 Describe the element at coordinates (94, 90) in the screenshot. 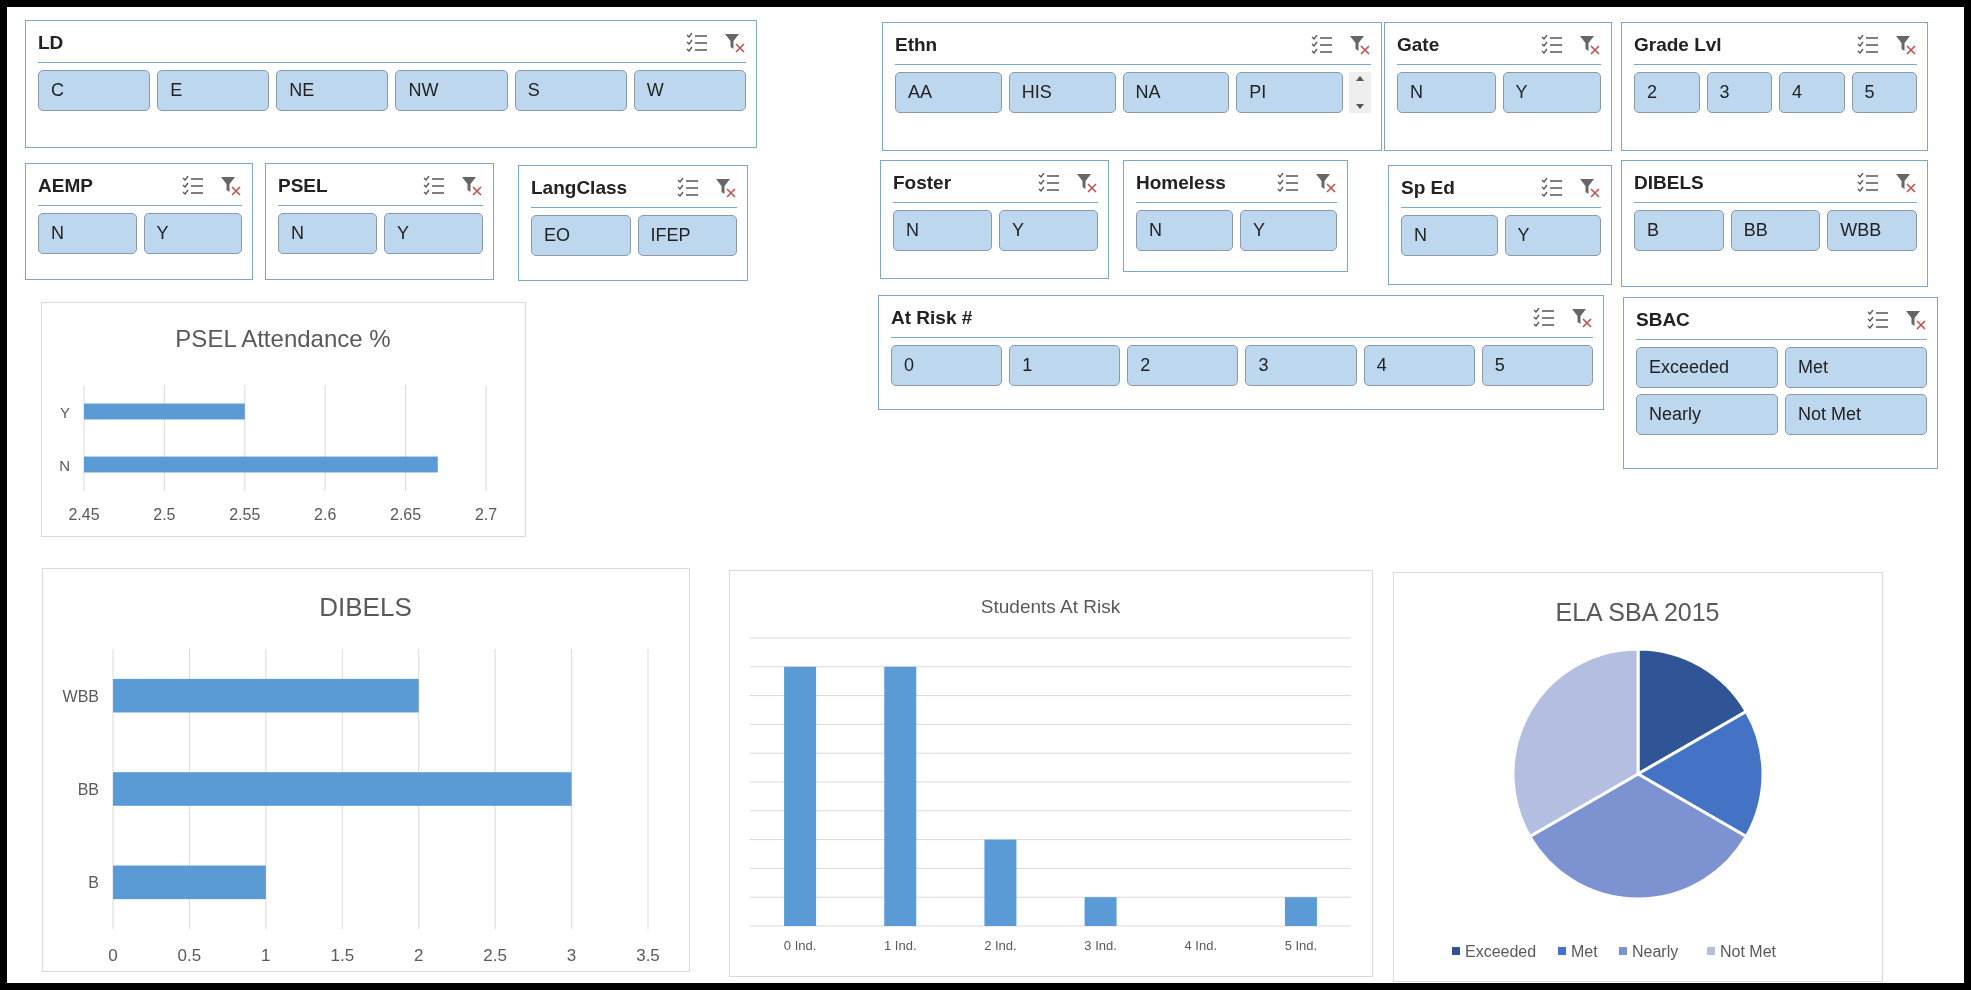

I see `slicer-item: C` at that location.